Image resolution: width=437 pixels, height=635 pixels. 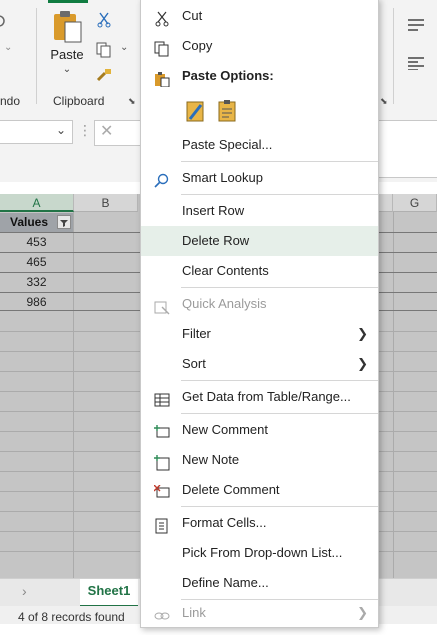 What do you see at coordinates (162, 461) in the screenshot?
I see `new-note-icon` at bounding box center [162, 461].